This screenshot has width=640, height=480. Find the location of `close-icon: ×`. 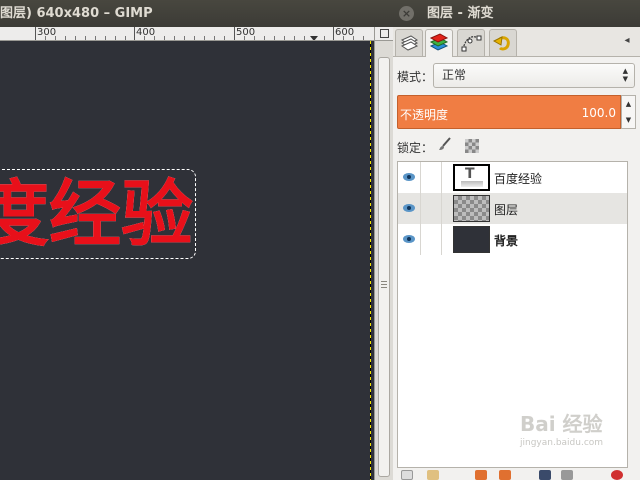

close-icon: × is located at coordinates (406, 13).